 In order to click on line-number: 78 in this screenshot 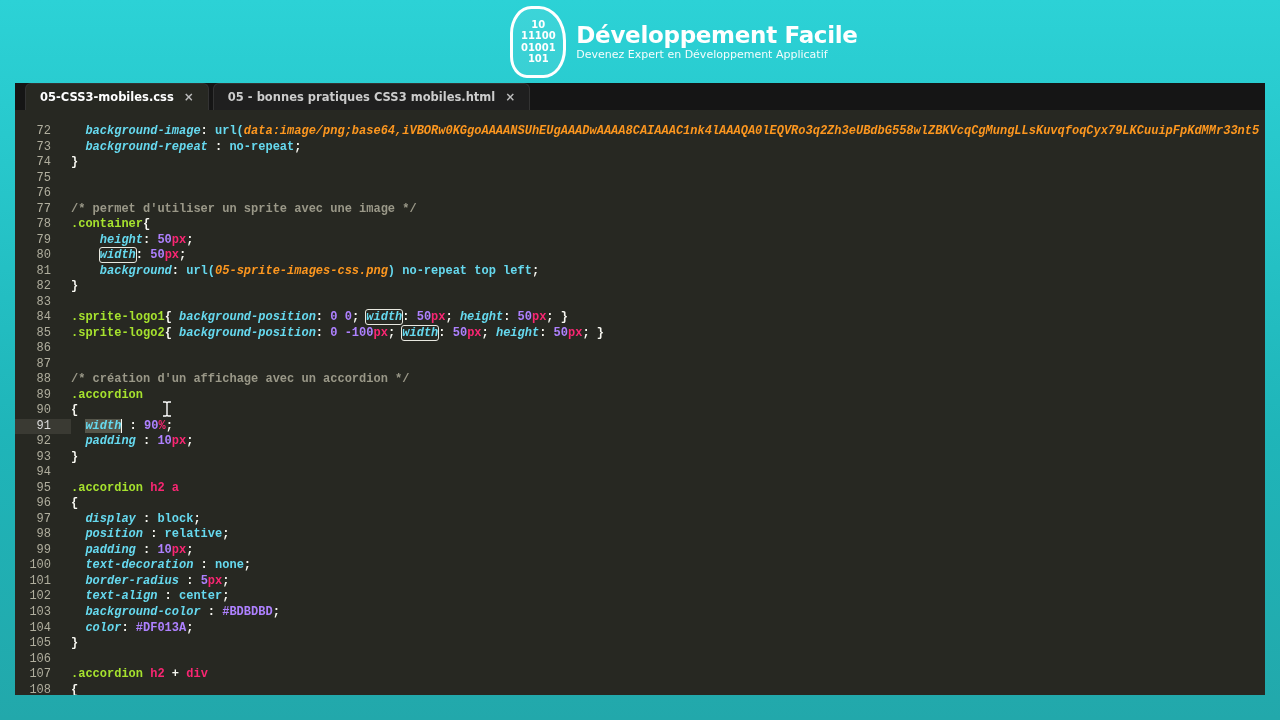, I will do `click(43, 225)`.